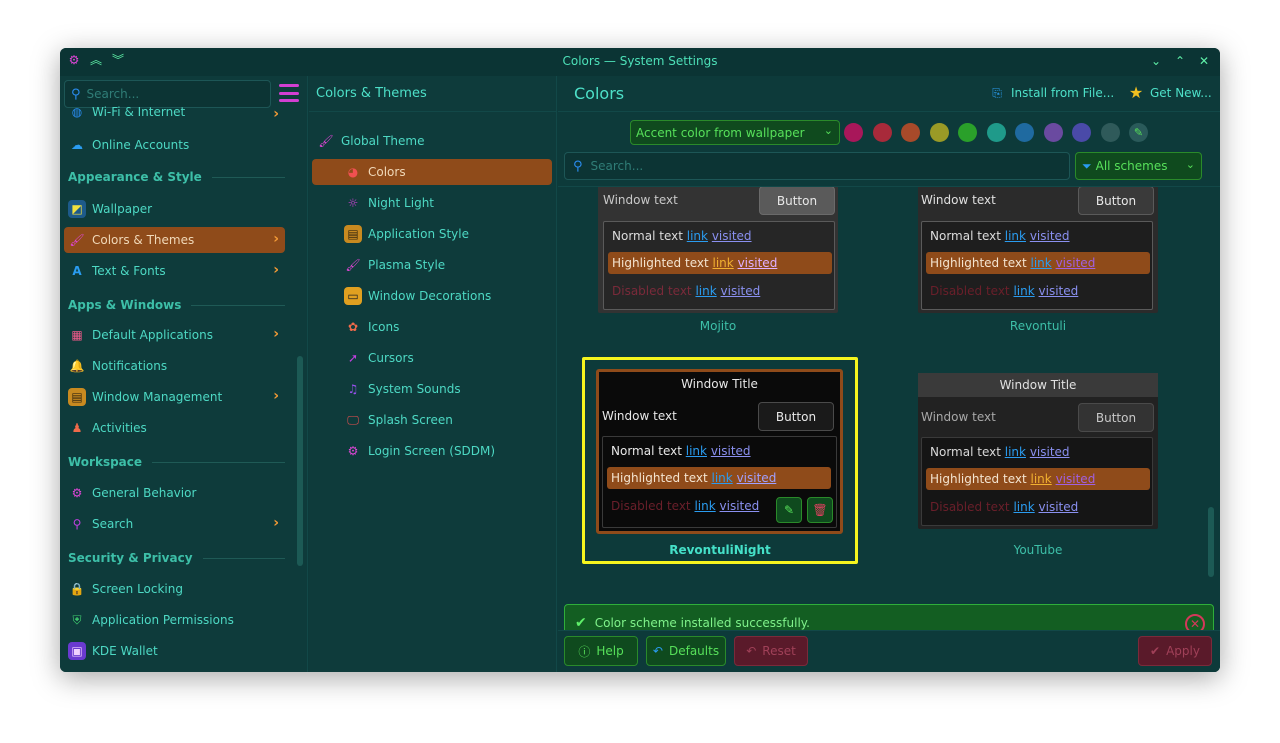 The image size is (1280, 743). What do you see at coordinates (77, 271) in the screenshot?
I see `font-icon: A` at bounding box center [77, 271].